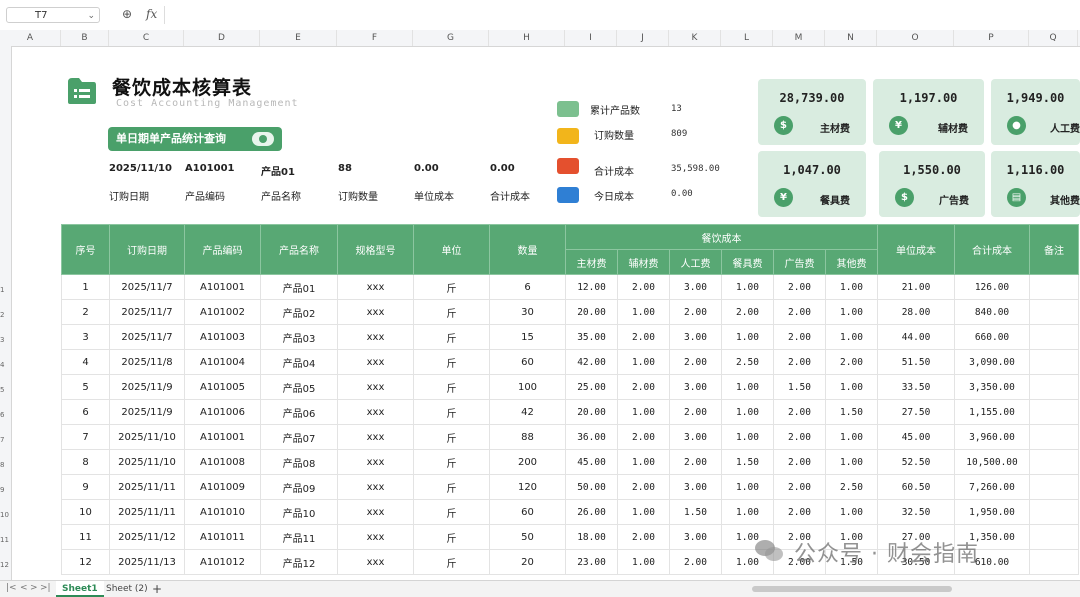 This screenshot has width=1080, height=597. Describe the element at coordinates (591, 487) in the screenshot. I see `table-cell: 50.00` at that location.